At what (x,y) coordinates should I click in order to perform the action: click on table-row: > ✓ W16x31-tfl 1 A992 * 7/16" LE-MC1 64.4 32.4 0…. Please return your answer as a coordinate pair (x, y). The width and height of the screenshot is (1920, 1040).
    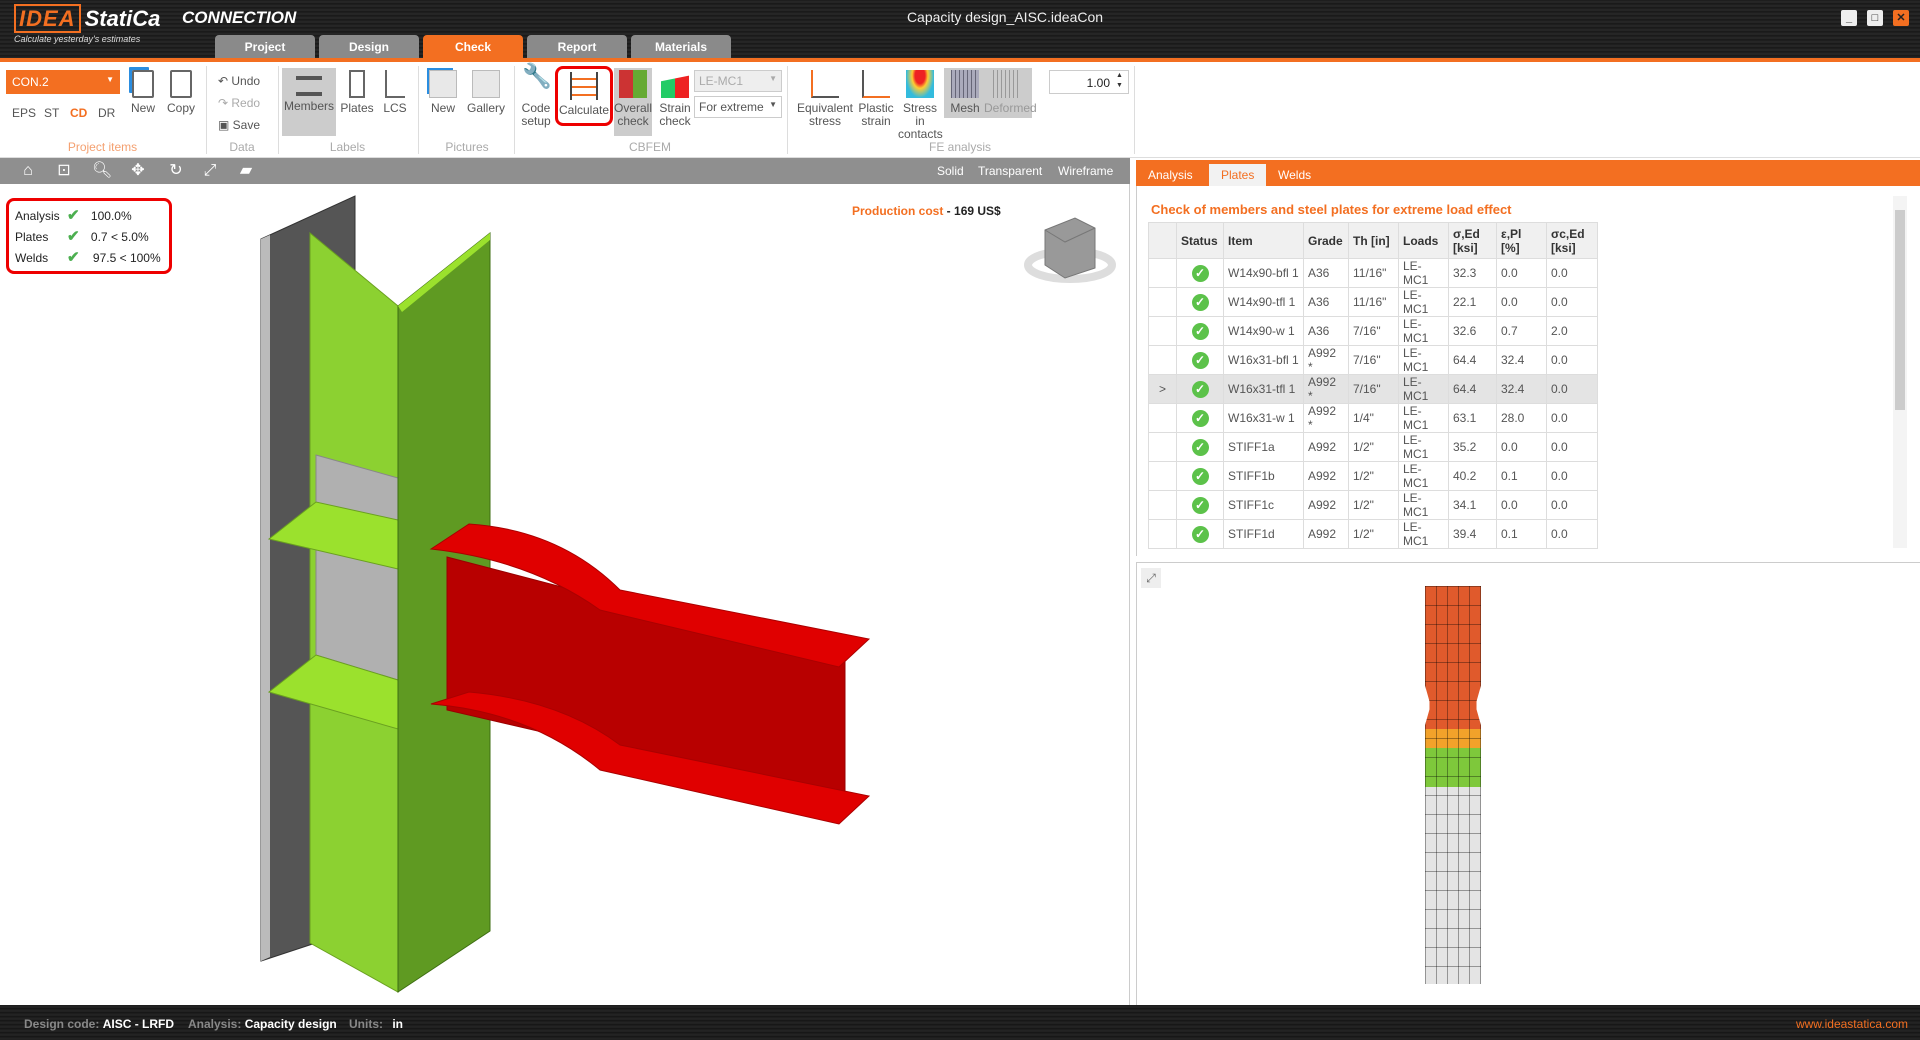
    Looking at the image, I should click on (1373, 389).